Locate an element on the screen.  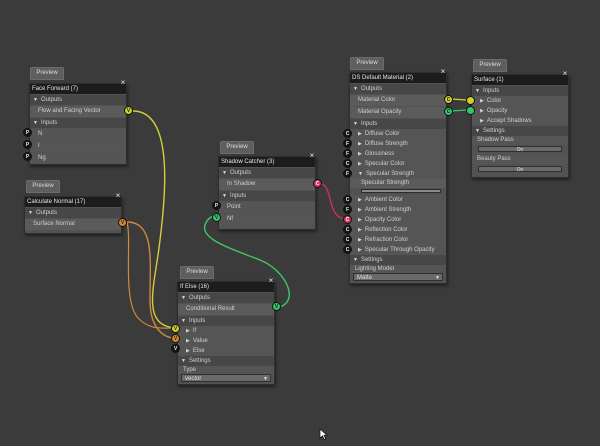
node-title: DS Default Material (2) is located at coordinates (398, 78).